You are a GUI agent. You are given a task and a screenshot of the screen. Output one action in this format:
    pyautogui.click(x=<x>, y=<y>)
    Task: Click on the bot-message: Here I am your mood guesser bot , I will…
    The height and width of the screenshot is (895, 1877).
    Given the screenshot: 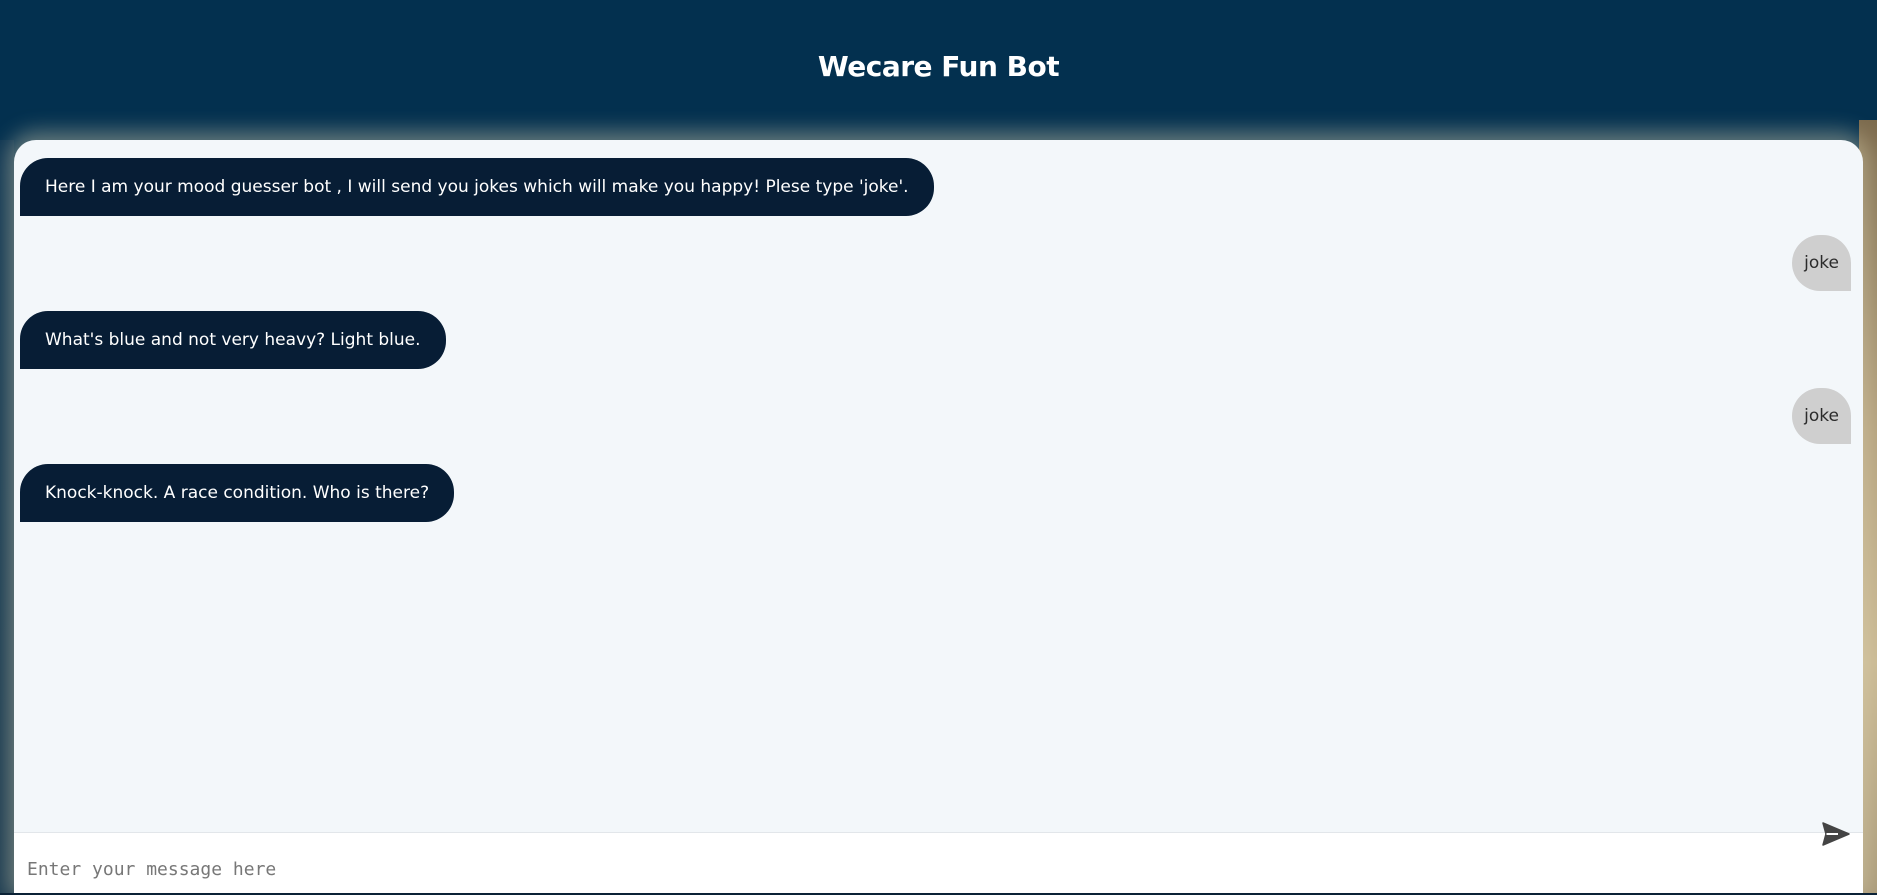 What is the action you would take?
    pyautogui.click(x=477, y=187)
    